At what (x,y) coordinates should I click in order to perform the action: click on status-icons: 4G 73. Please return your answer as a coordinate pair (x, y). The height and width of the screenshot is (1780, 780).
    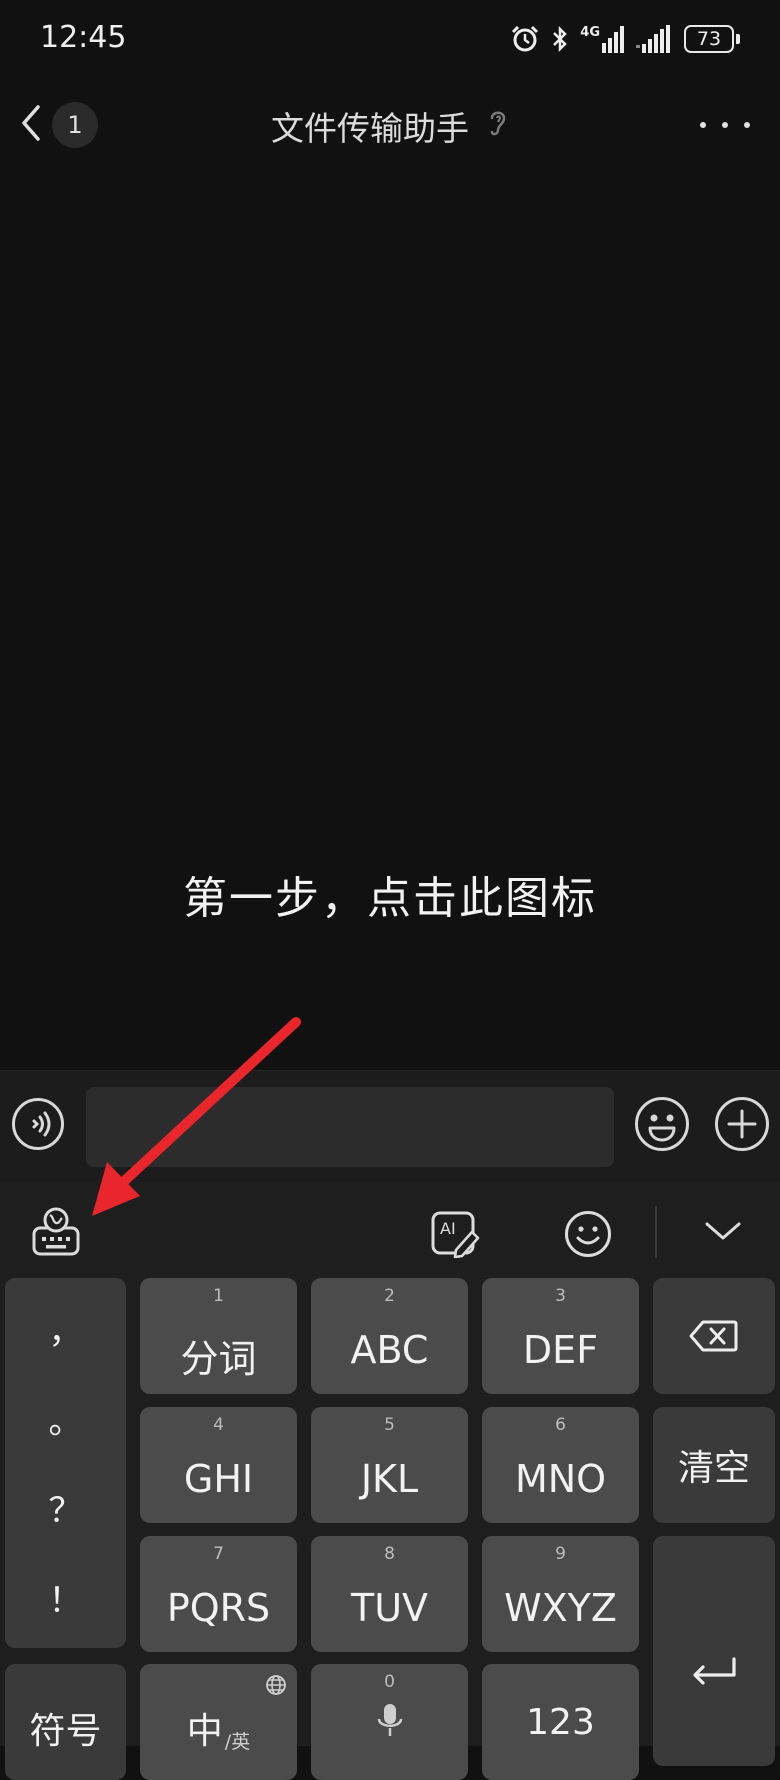
    Looking at the image, I should click on (625, 39).